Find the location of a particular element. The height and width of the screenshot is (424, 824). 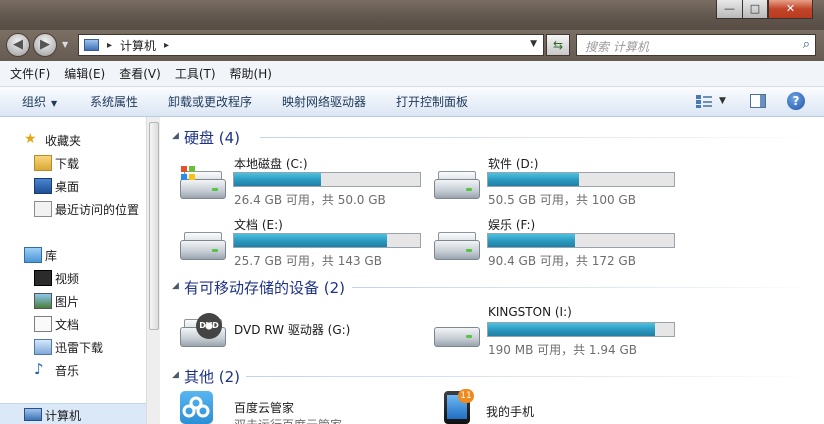

sidebar-item-thunder-downloads: 迅雷下载 is located at coordinates (73, 347).